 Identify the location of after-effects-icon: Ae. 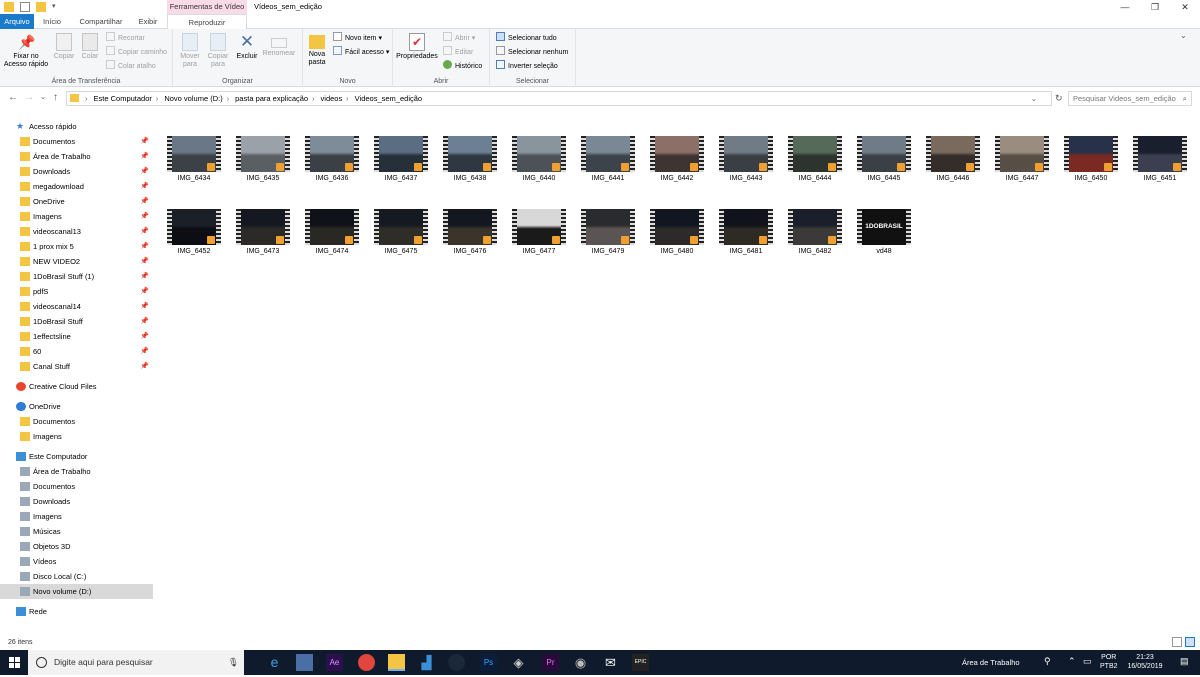
(334, 662).